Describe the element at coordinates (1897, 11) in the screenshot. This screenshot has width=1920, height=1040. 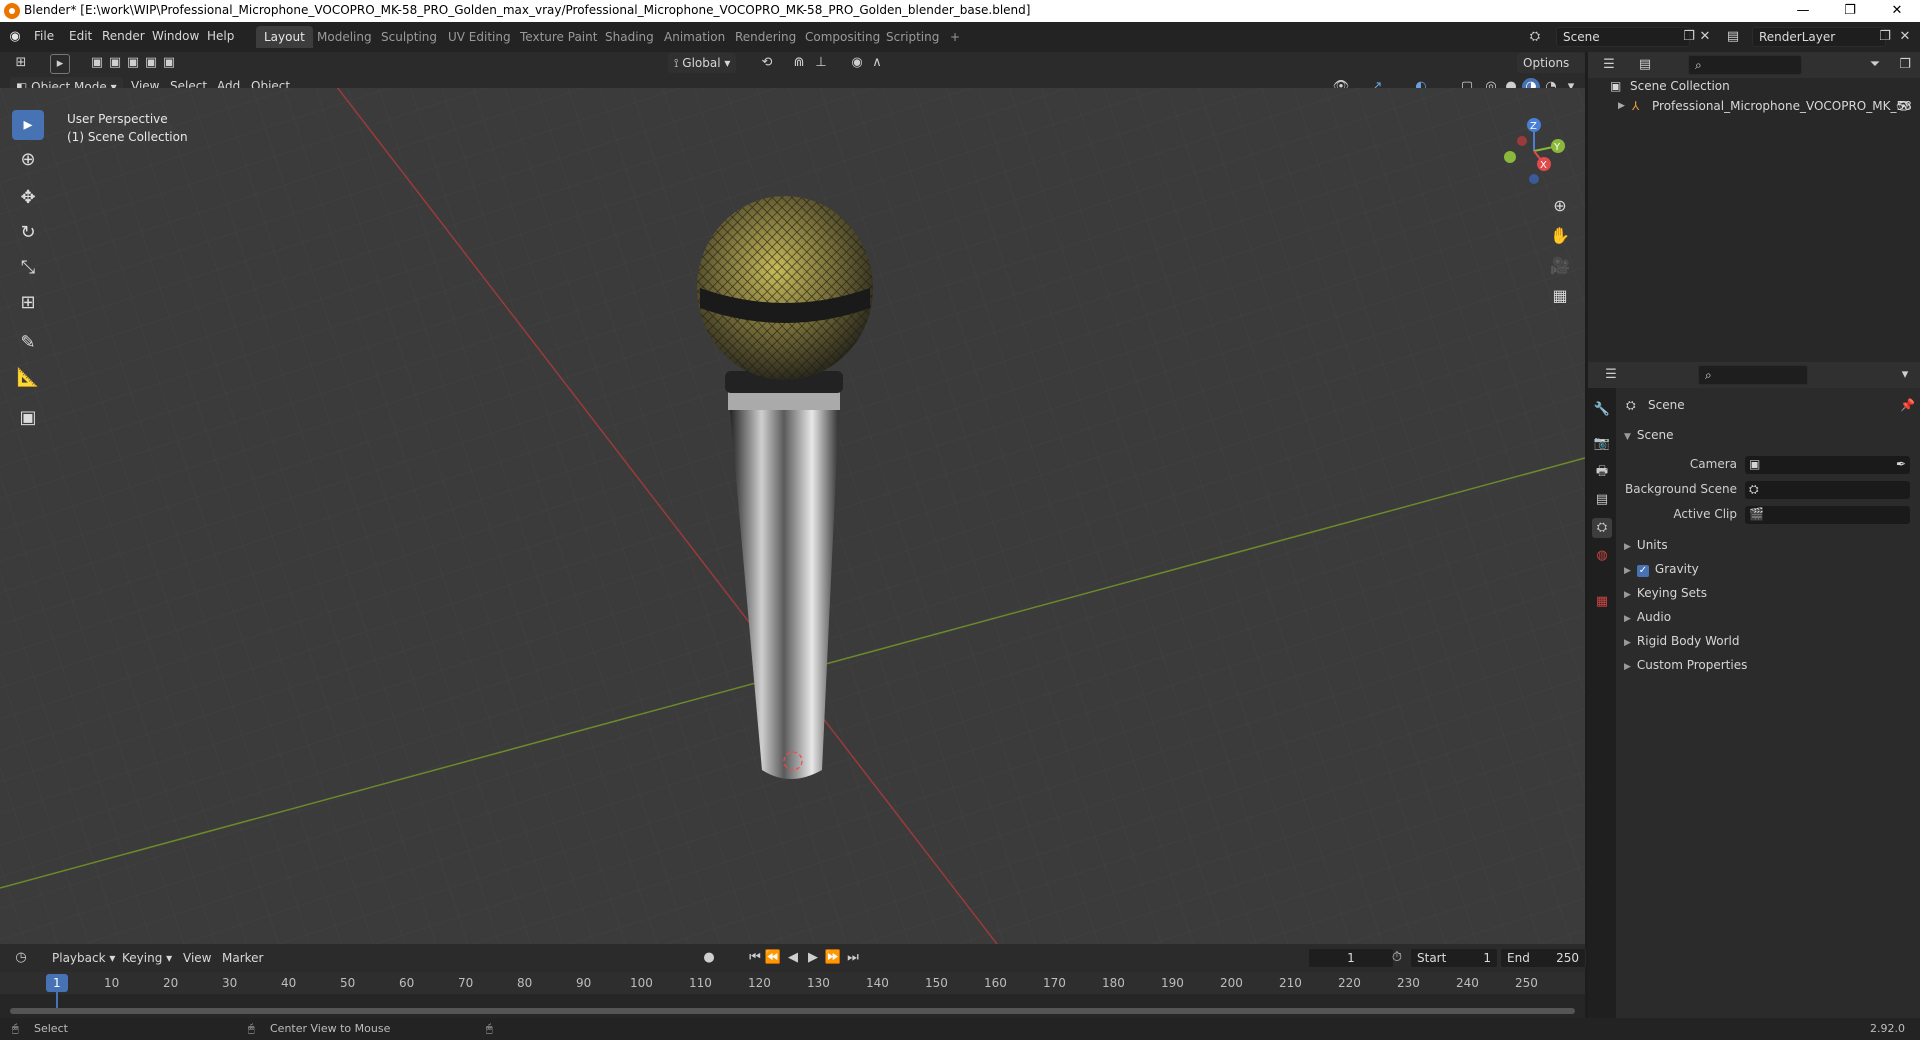
I see `close-button: ✕` at that location.